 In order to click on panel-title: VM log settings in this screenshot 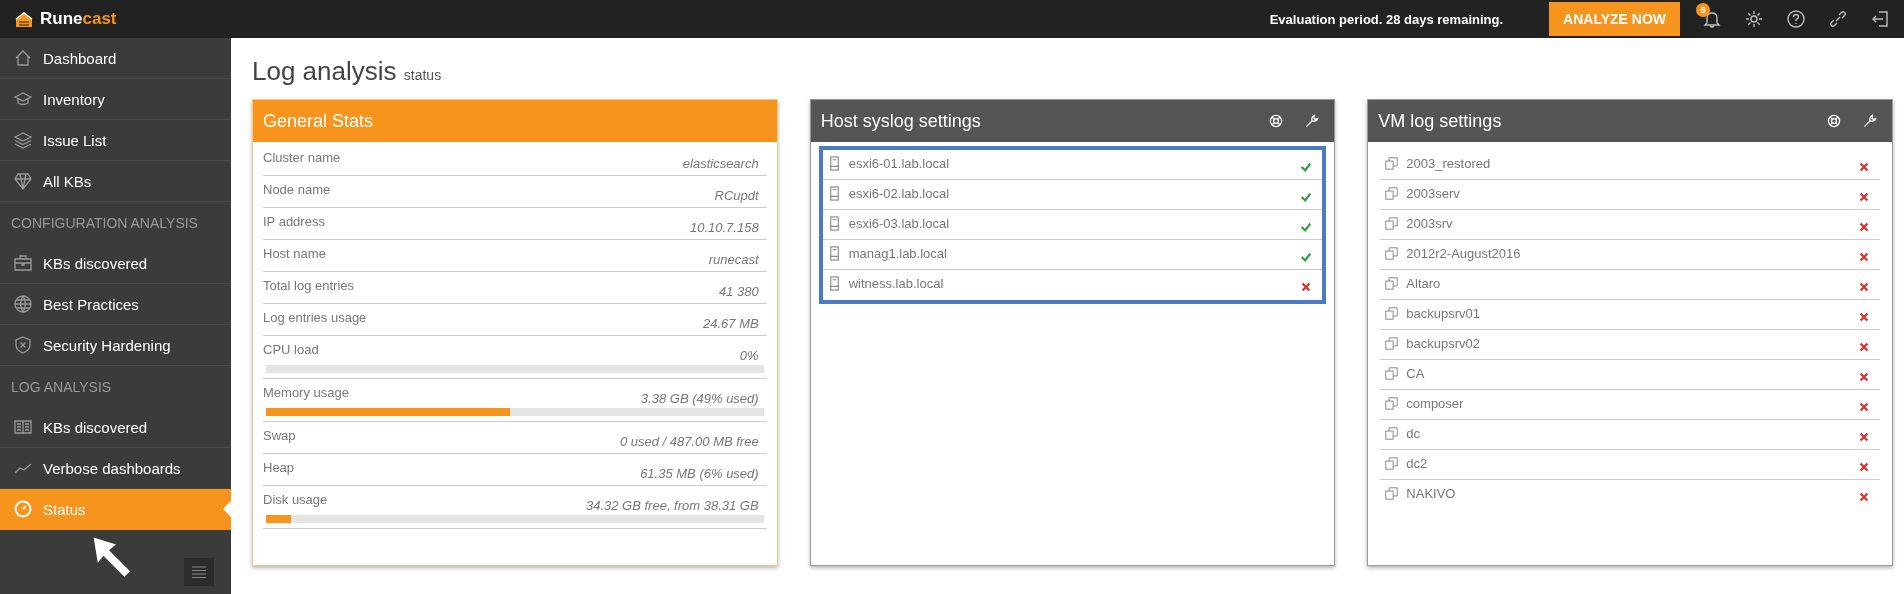, I will do `click(1440, 121)`.